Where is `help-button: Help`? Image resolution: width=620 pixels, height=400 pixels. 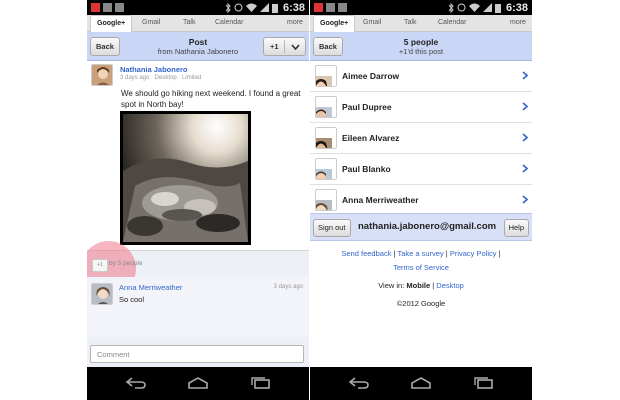
help-button: Help is located at coordinates (516, 228).